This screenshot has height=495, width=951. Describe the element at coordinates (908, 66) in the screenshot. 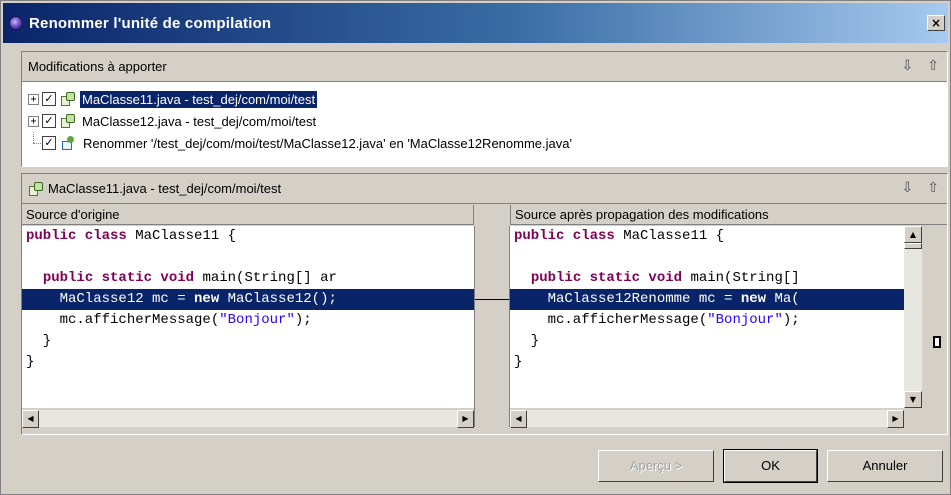

I see `next-change-icon: ⇩` at that location.